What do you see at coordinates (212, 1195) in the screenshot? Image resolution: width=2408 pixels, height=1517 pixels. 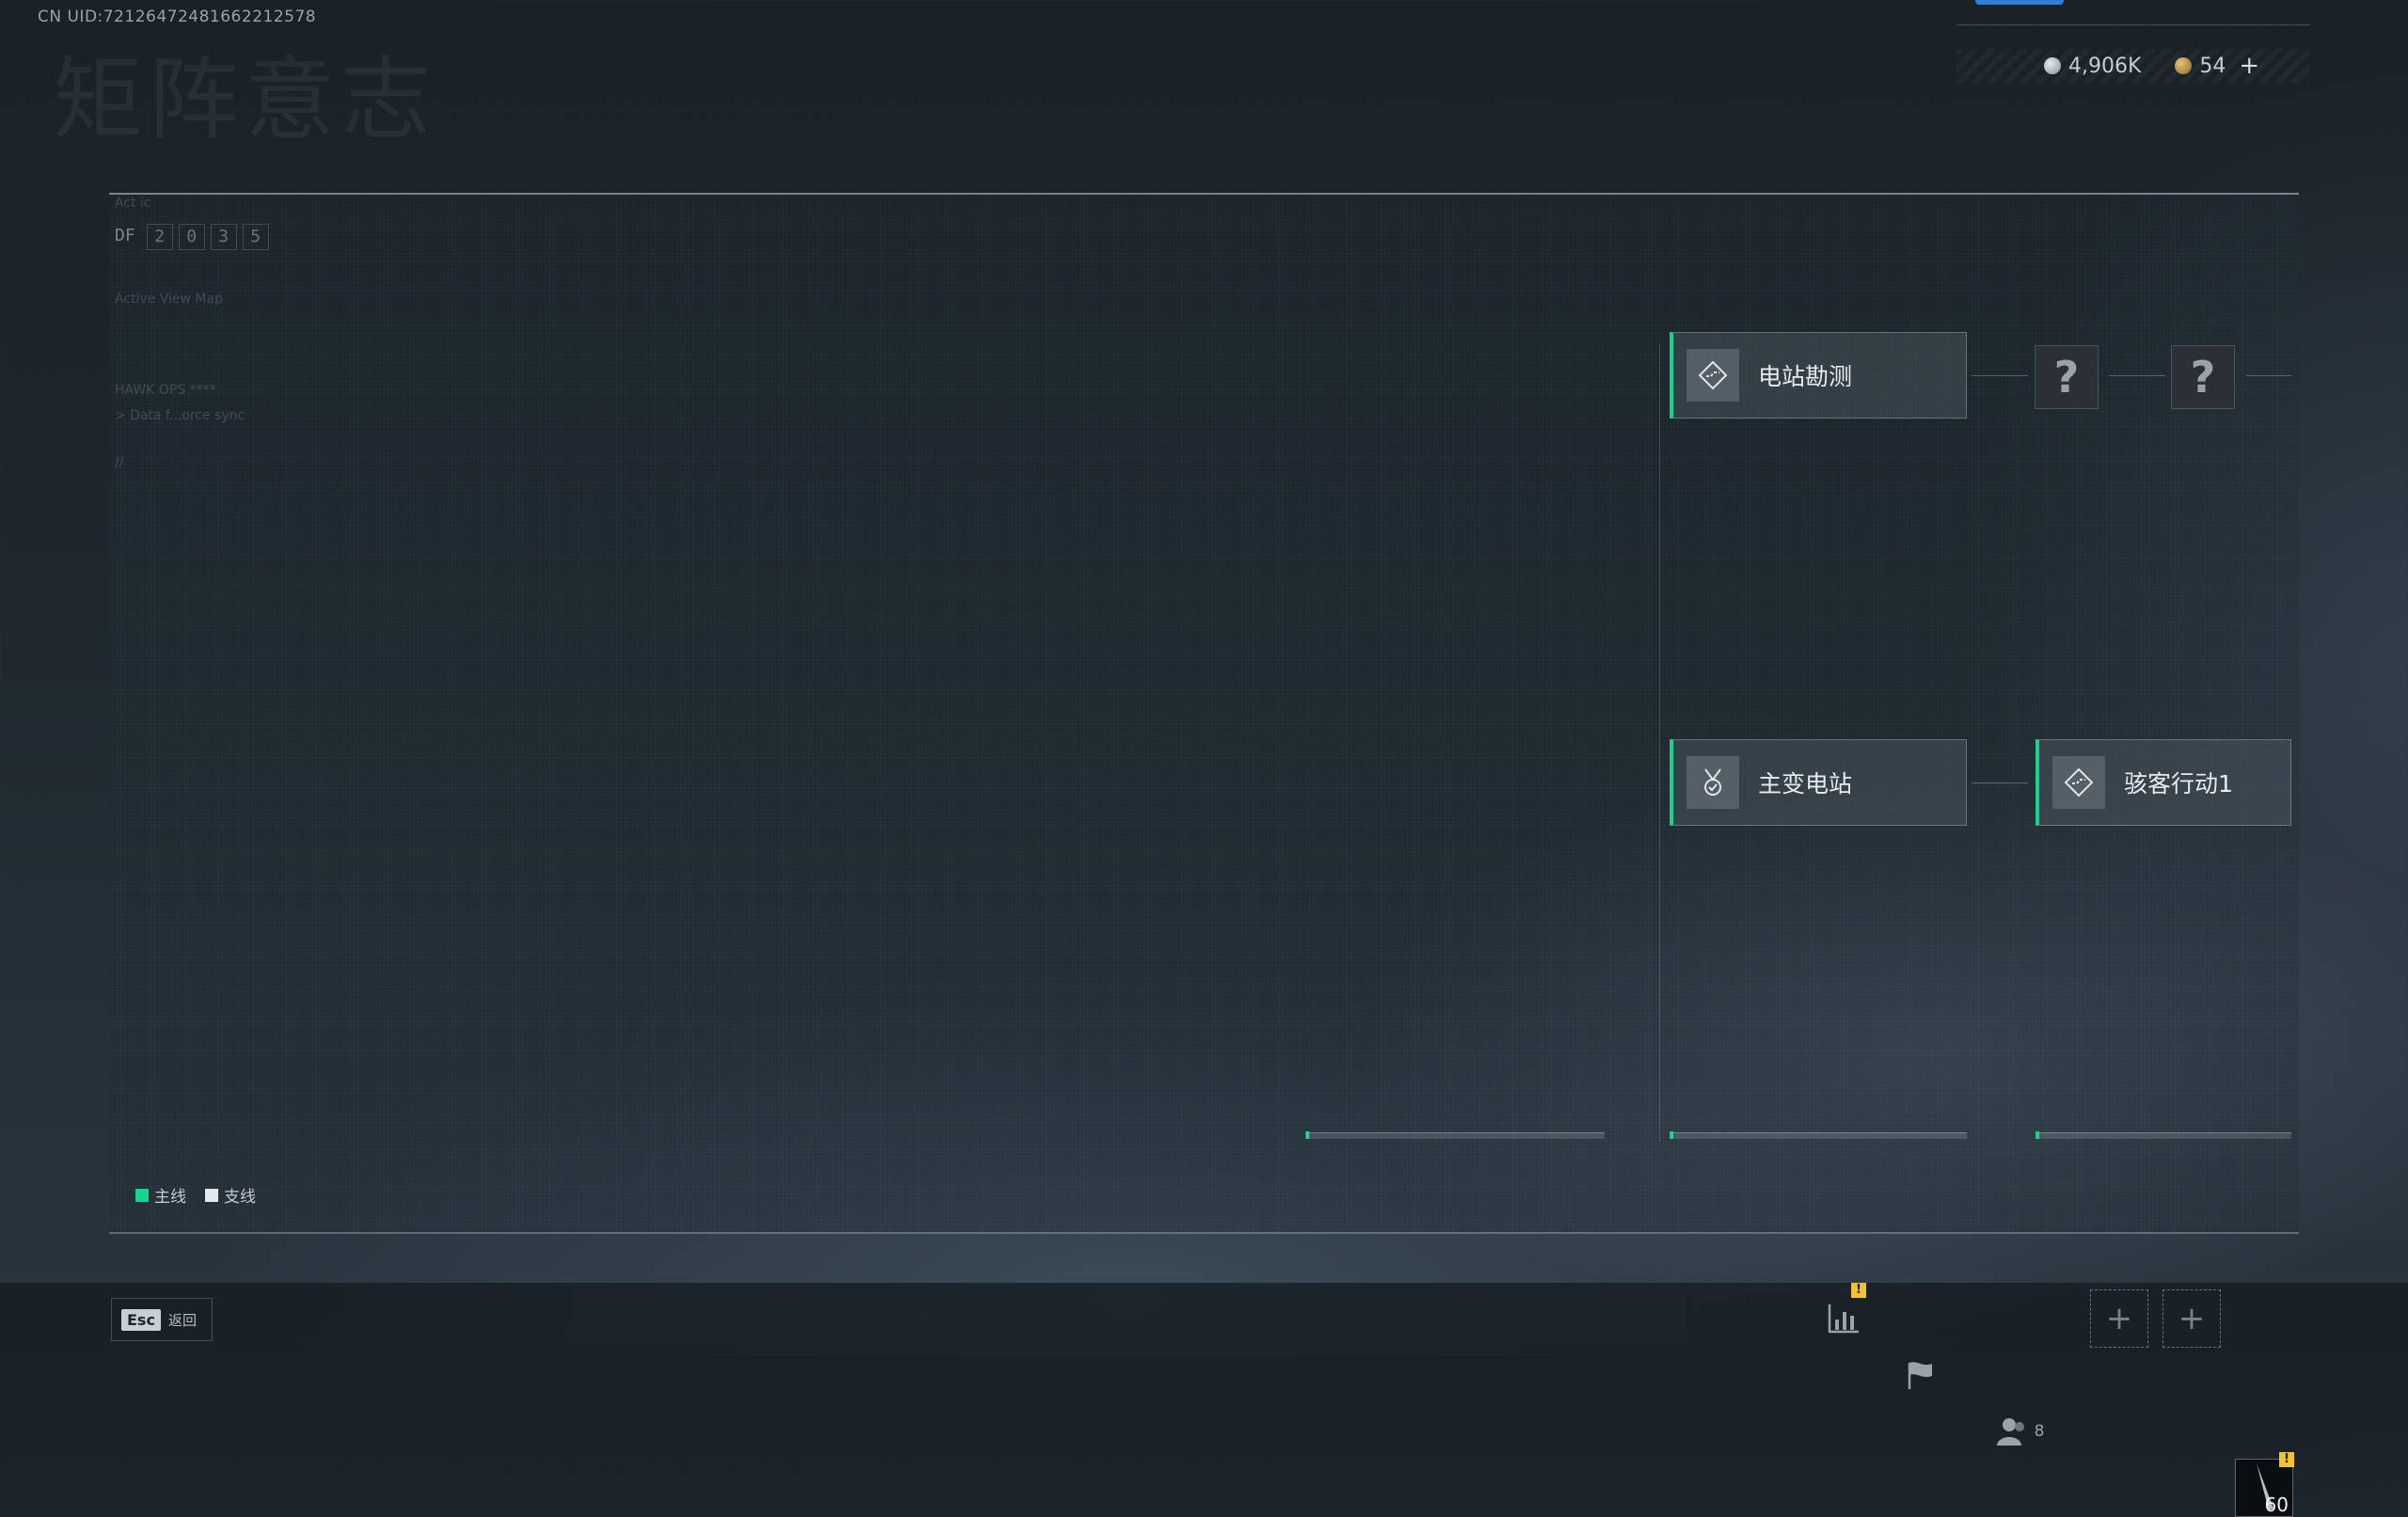 I see `side-line-swatch` at bounding box center [212, 1195].